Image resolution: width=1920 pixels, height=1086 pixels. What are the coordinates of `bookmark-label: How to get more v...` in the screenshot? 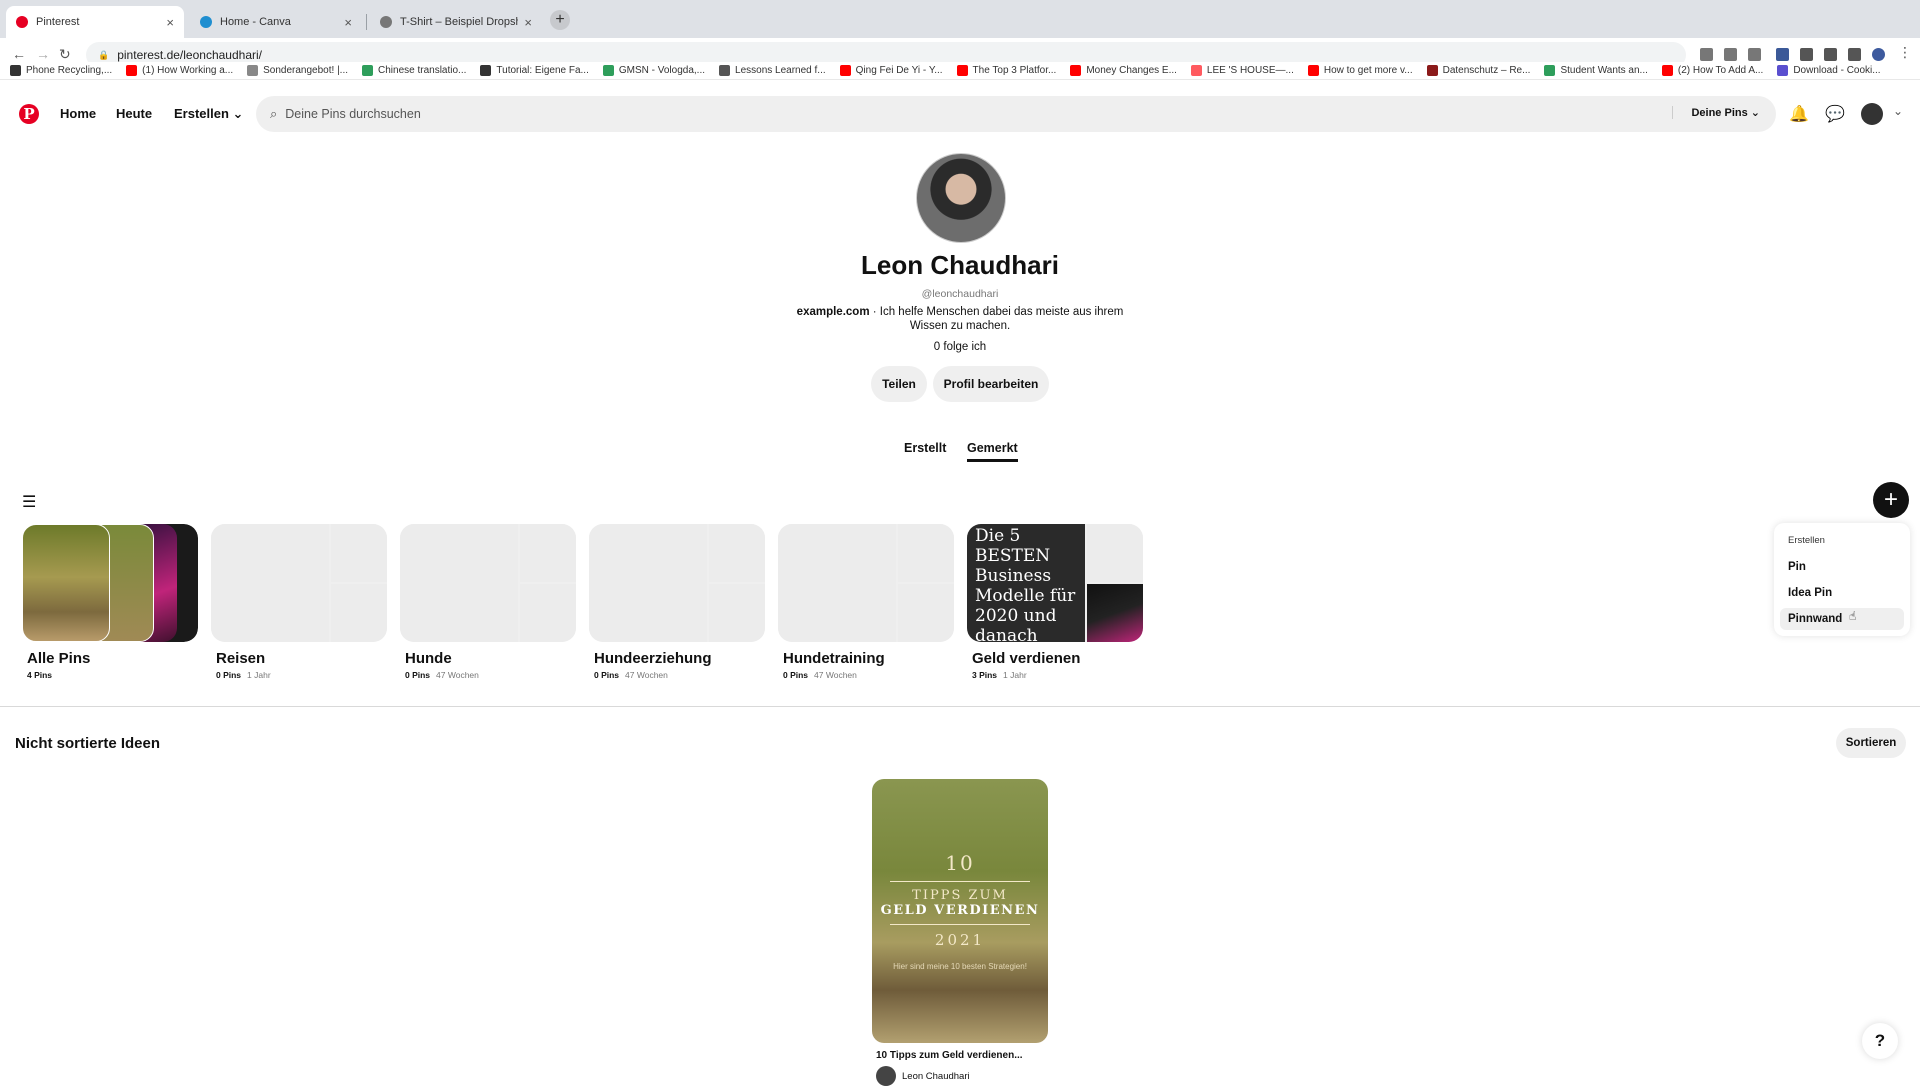 It's located at (1368, 70).